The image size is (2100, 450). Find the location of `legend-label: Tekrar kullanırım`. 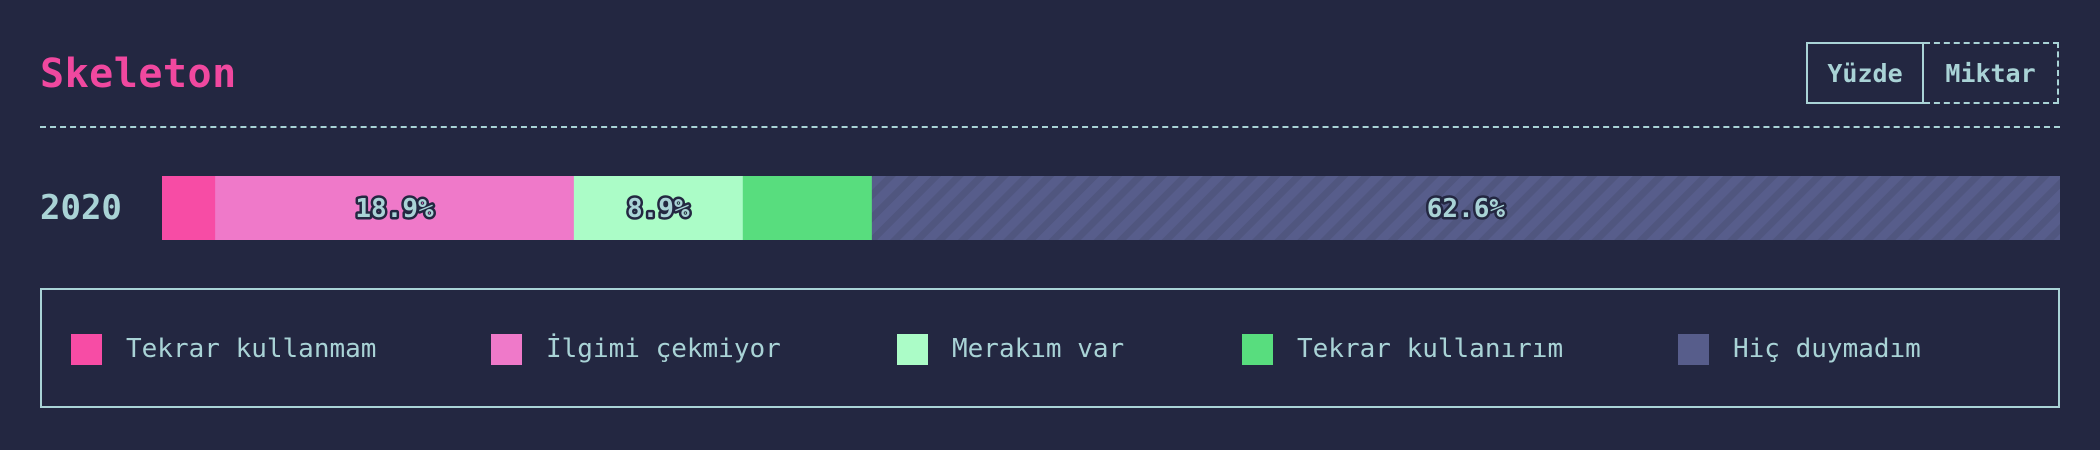

legend-label: Tekrar kullanırım is located at coordinates (1430, 349).